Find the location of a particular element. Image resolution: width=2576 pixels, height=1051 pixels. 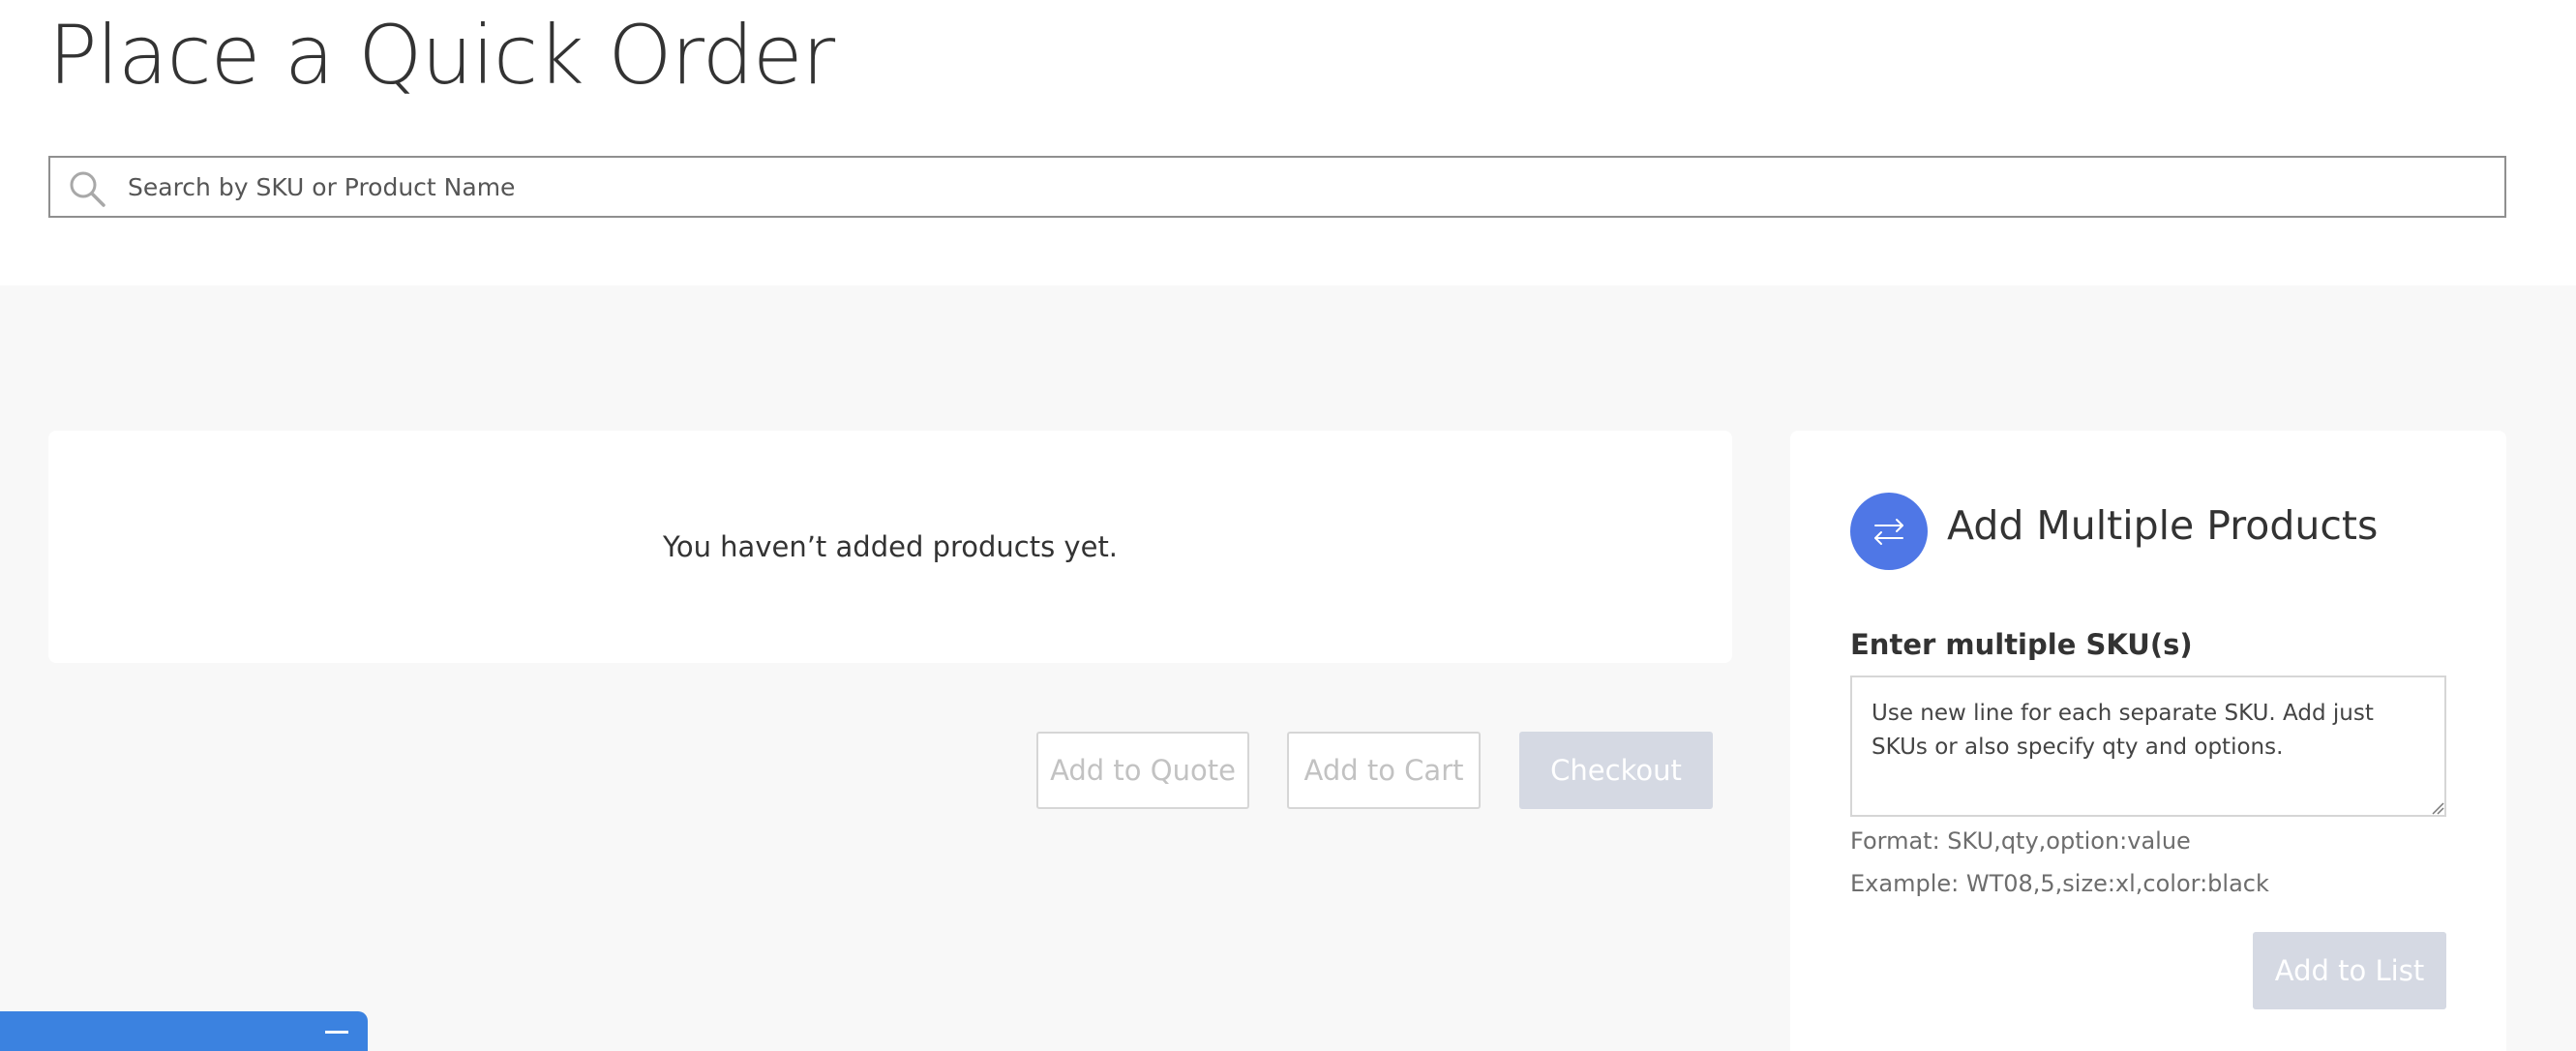

add-to-list-button: Add to List is located at coordinates (2349, 970).